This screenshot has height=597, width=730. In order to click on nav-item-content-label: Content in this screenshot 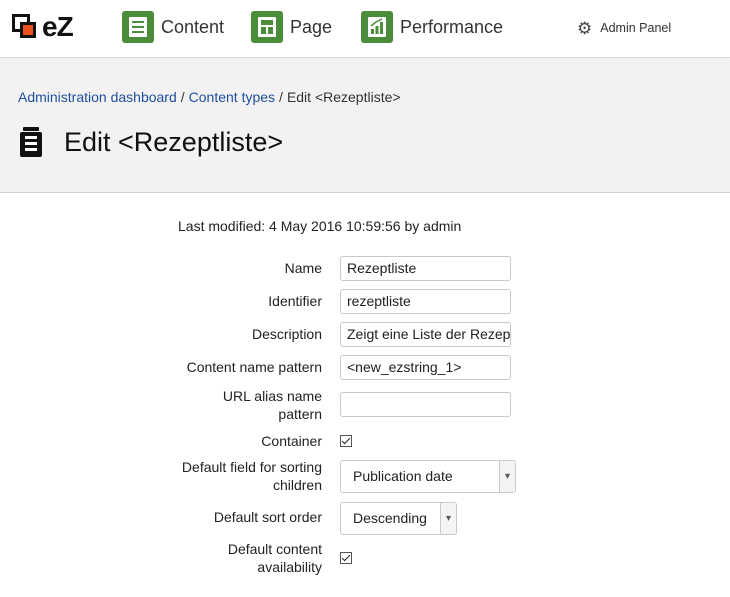, I will do `click(193, 26)`.